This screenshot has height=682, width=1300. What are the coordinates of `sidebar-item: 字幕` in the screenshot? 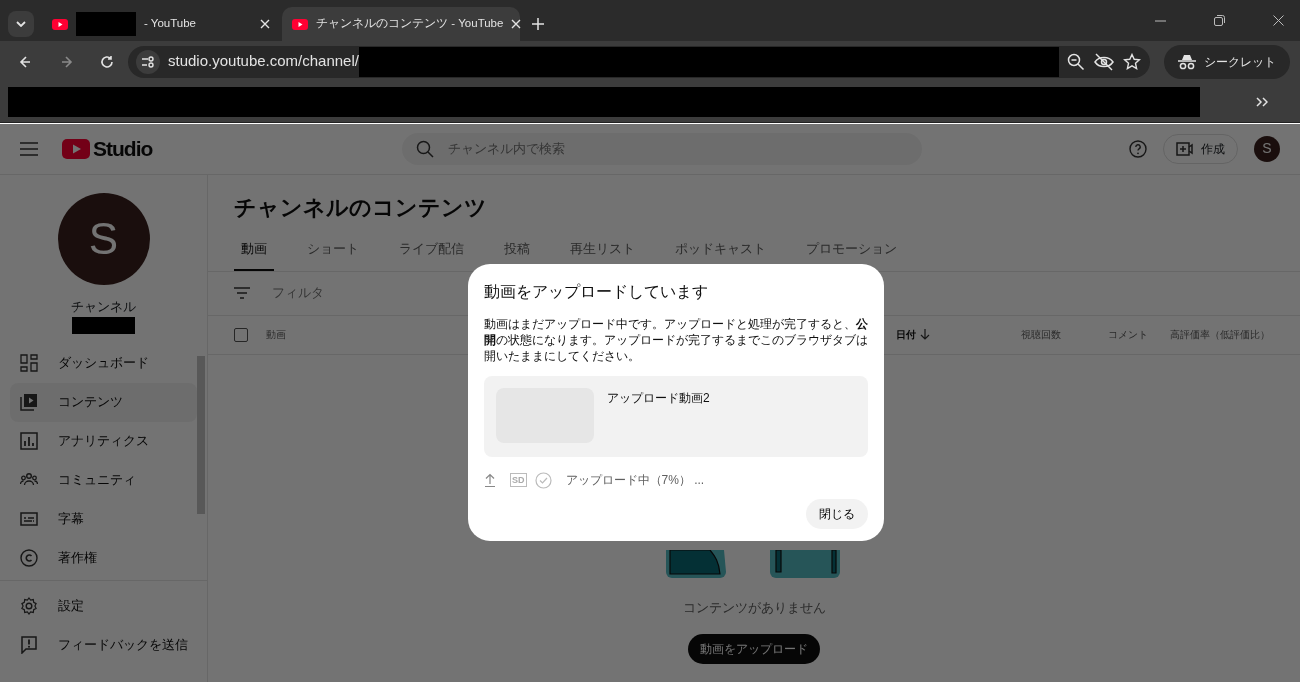 It's located at (103, 519).